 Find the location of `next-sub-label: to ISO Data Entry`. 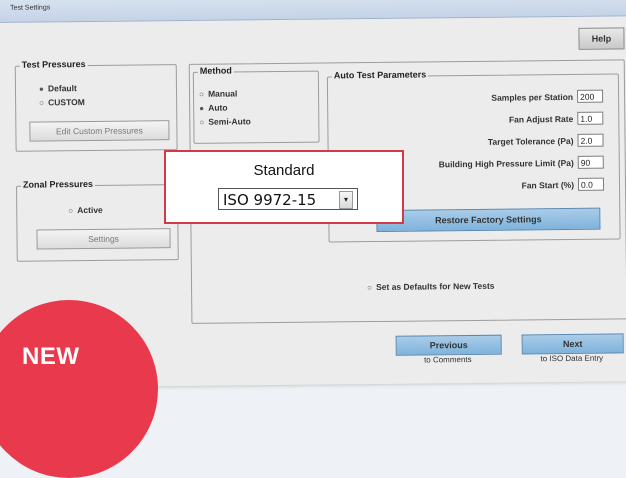

next-sub-label: to ISO Data Entry is located at coordinates (572, 358).